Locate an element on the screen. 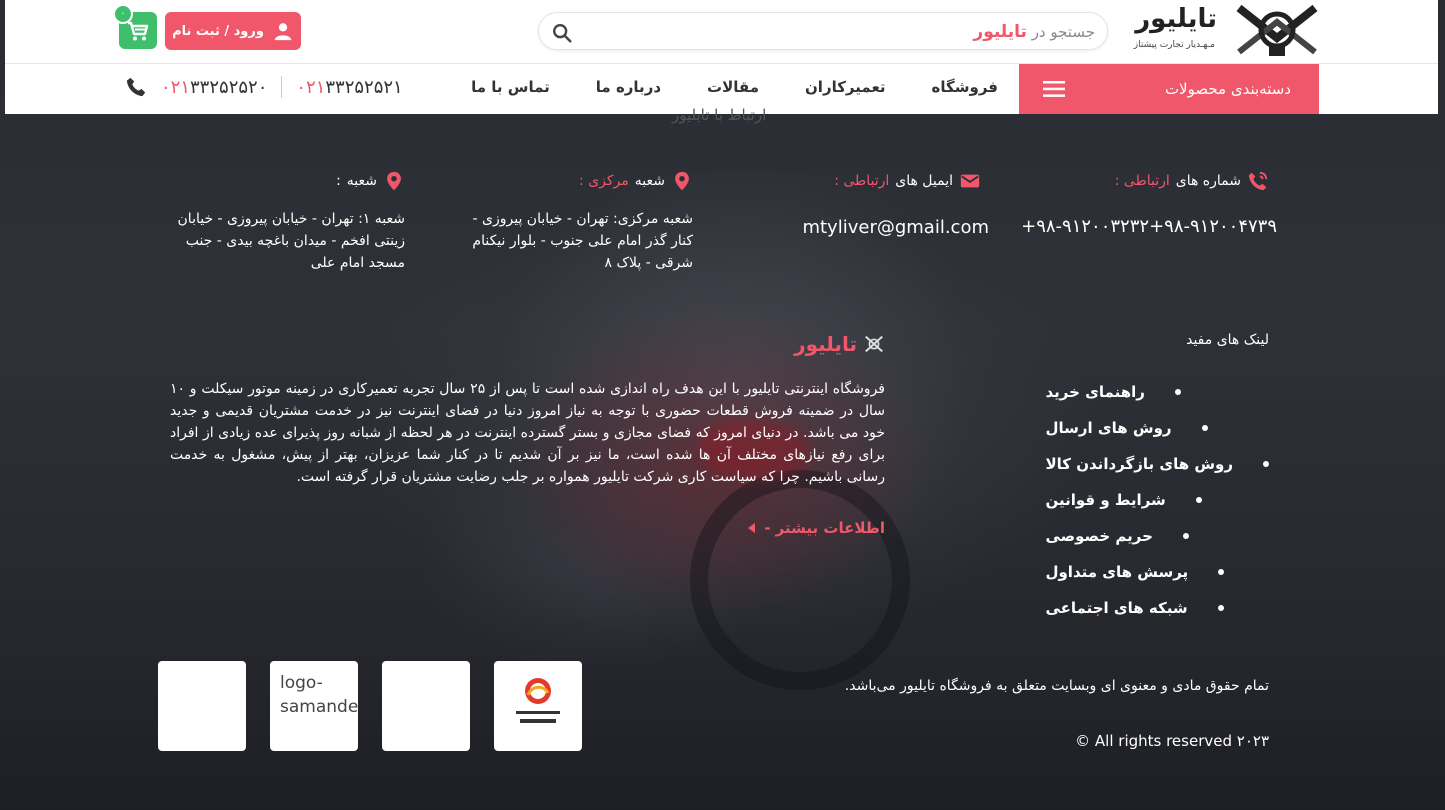 This screenshot has height=810, width=1445. contact-branch-heading: شعبه : is located at coordinates (370, 181).